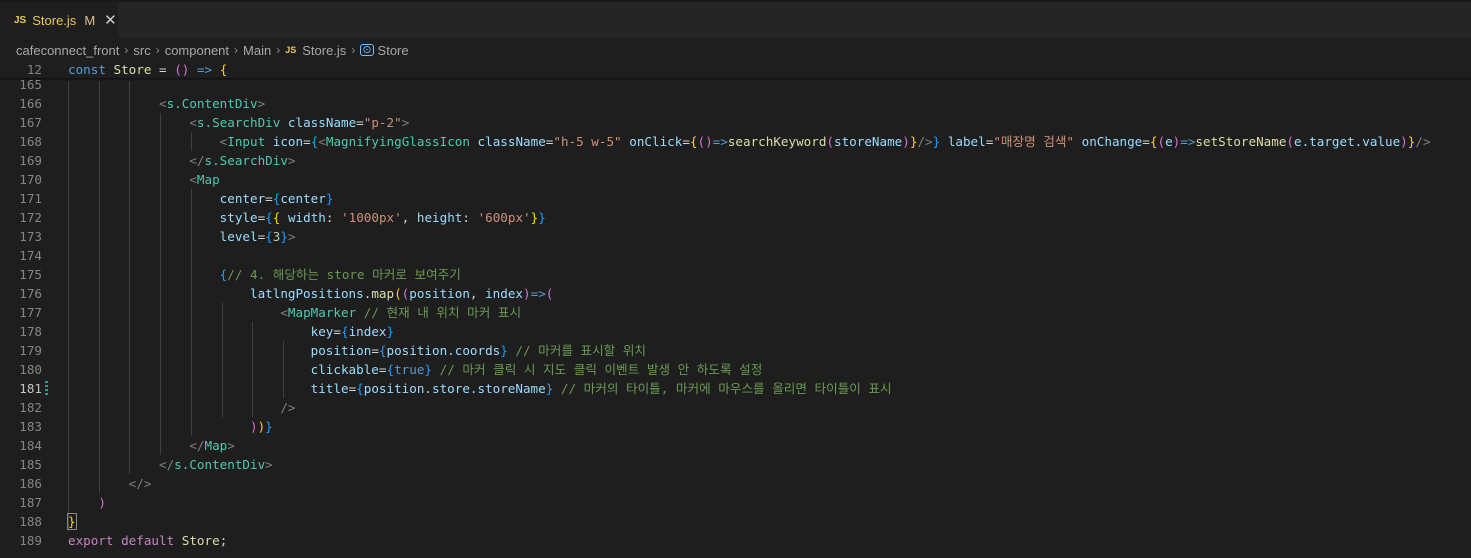  Describe the element at coordinates (344, 369) in the screenshot. I see `code-token: clickable` at that location.